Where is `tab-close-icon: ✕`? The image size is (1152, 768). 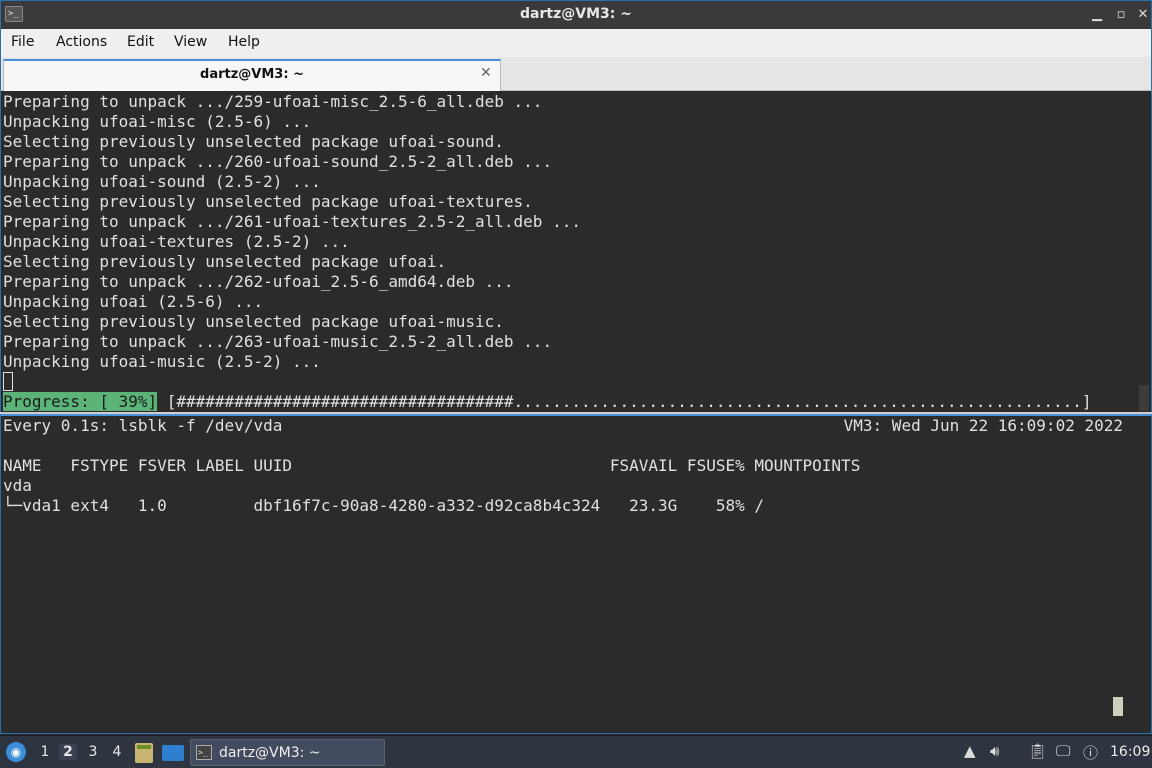 tab-close-icon: ✕ is located at coordinates (486, 73).